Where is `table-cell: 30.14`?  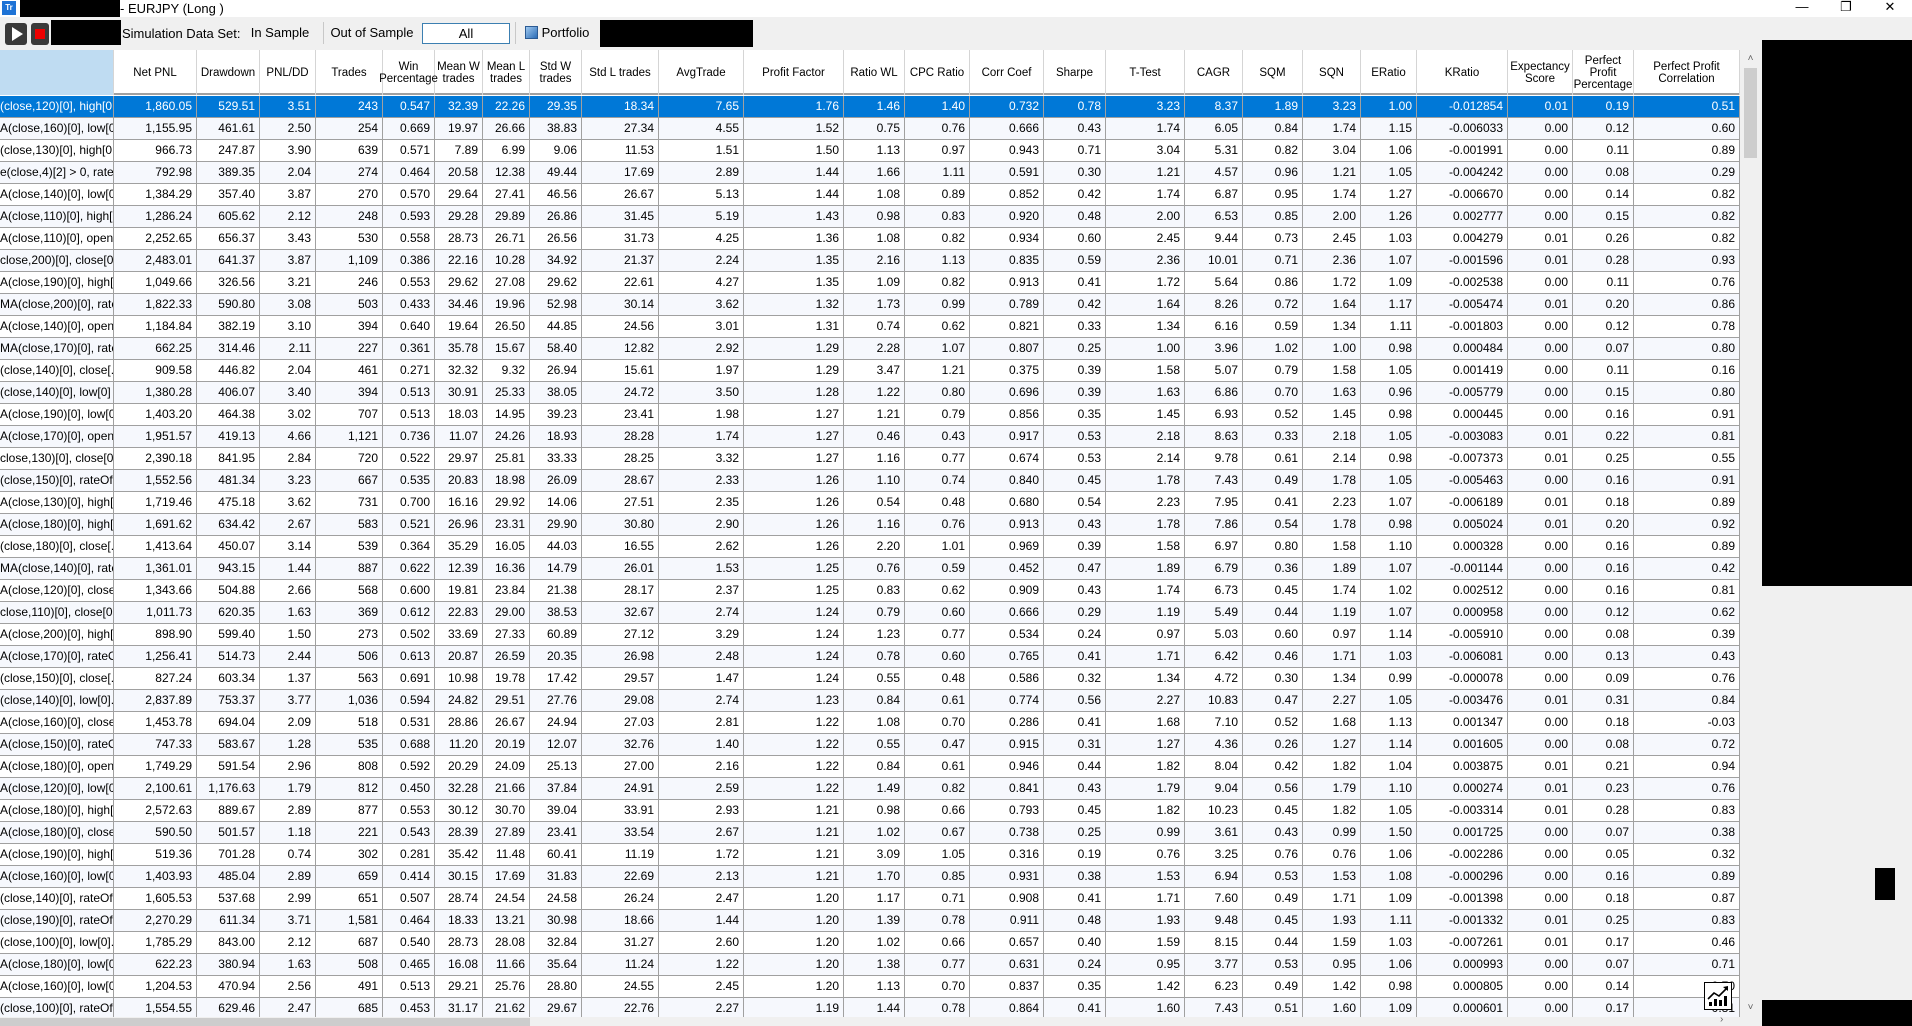
table-cell: 30.14 is located at coordinates (620, 304).